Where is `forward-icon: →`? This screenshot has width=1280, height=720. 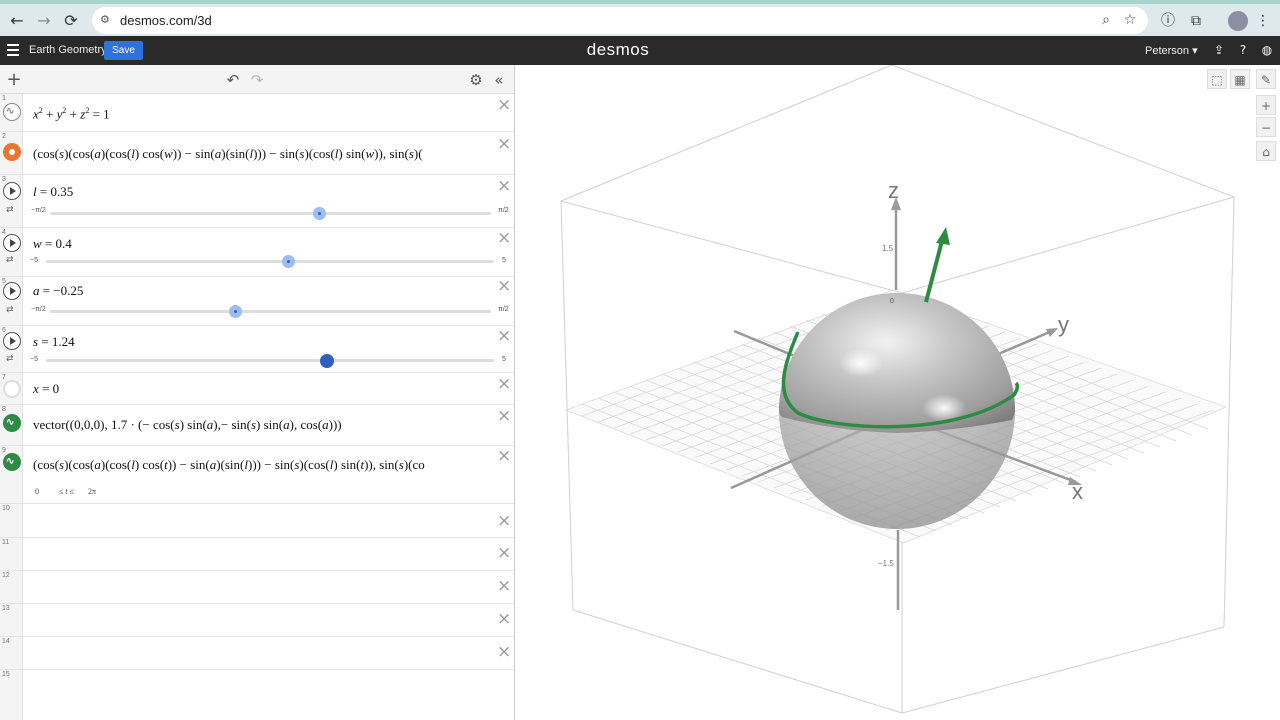 forward-icon: → is located at coordinates (44, 21).